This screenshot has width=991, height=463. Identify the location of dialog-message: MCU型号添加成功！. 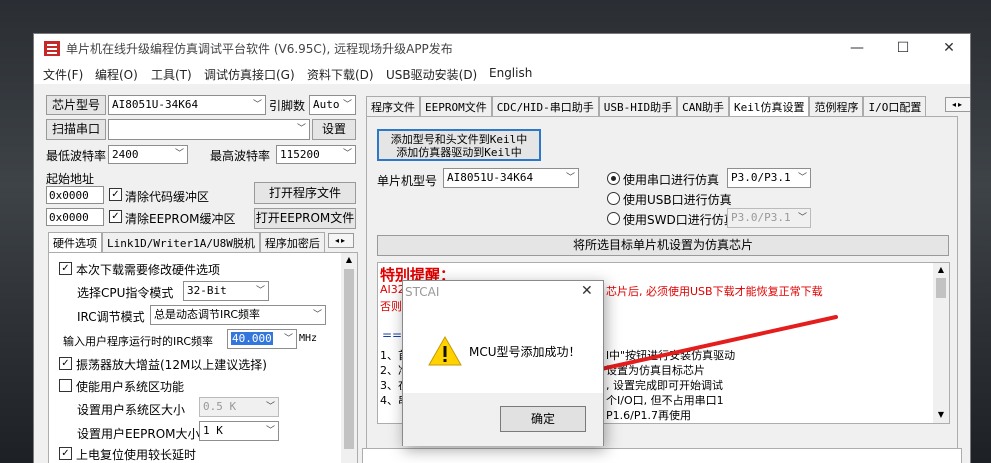
(525, 352).